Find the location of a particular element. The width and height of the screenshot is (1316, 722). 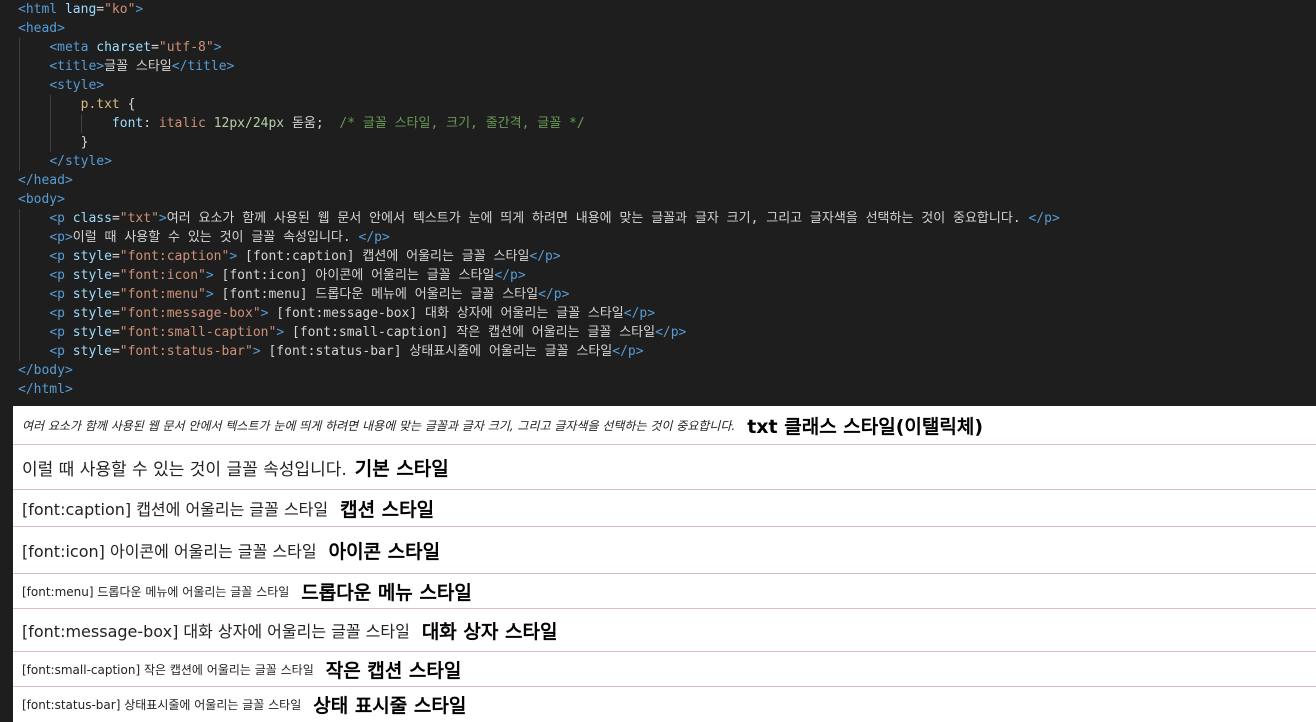

code-token: "txt" is located at coordinates (139, 218).